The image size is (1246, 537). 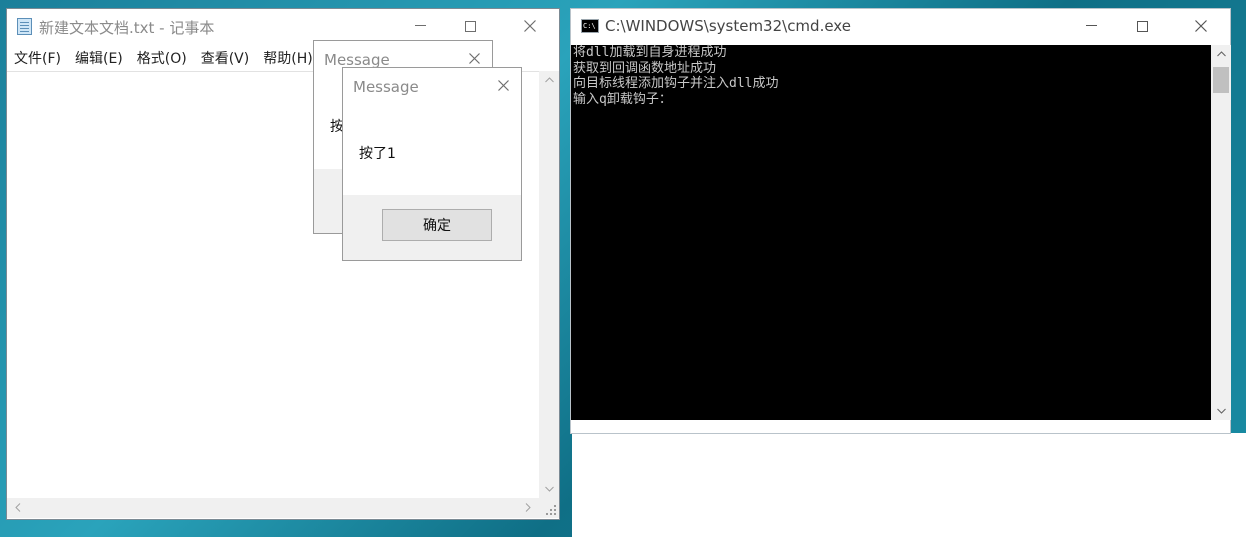 I want to click on menu-bar: 文件(F) 编辑(E) 格式(O) 查看(V) 帮助(H), so click(x=163, y=57).